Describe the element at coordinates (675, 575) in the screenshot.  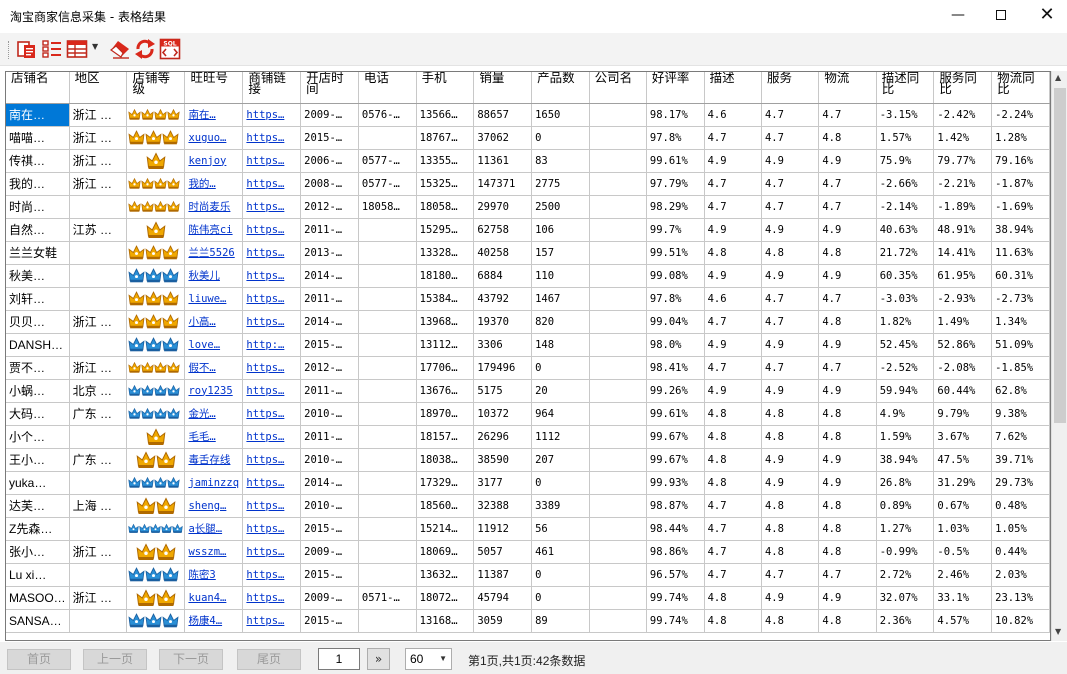
I see `positive-rate-cell: 96.57%` at that location.